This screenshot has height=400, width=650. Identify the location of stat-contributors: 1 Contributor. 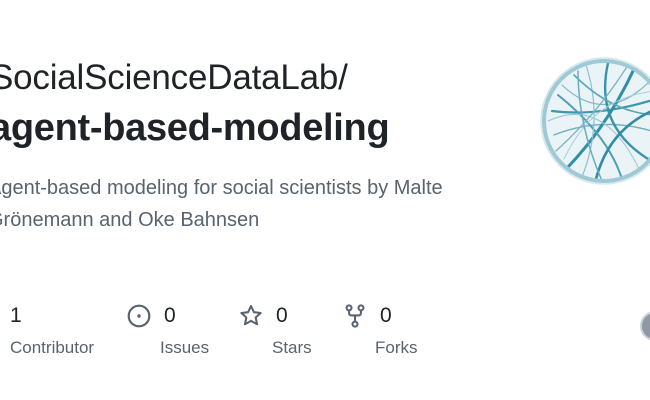
(52, 330).